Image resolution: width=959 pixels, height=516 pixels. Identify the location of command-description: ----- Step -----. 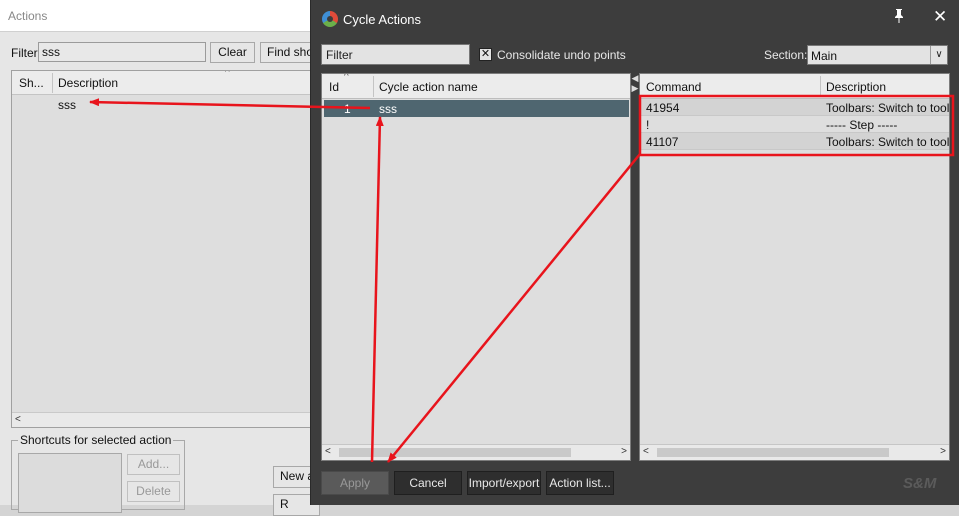
(862, 125).